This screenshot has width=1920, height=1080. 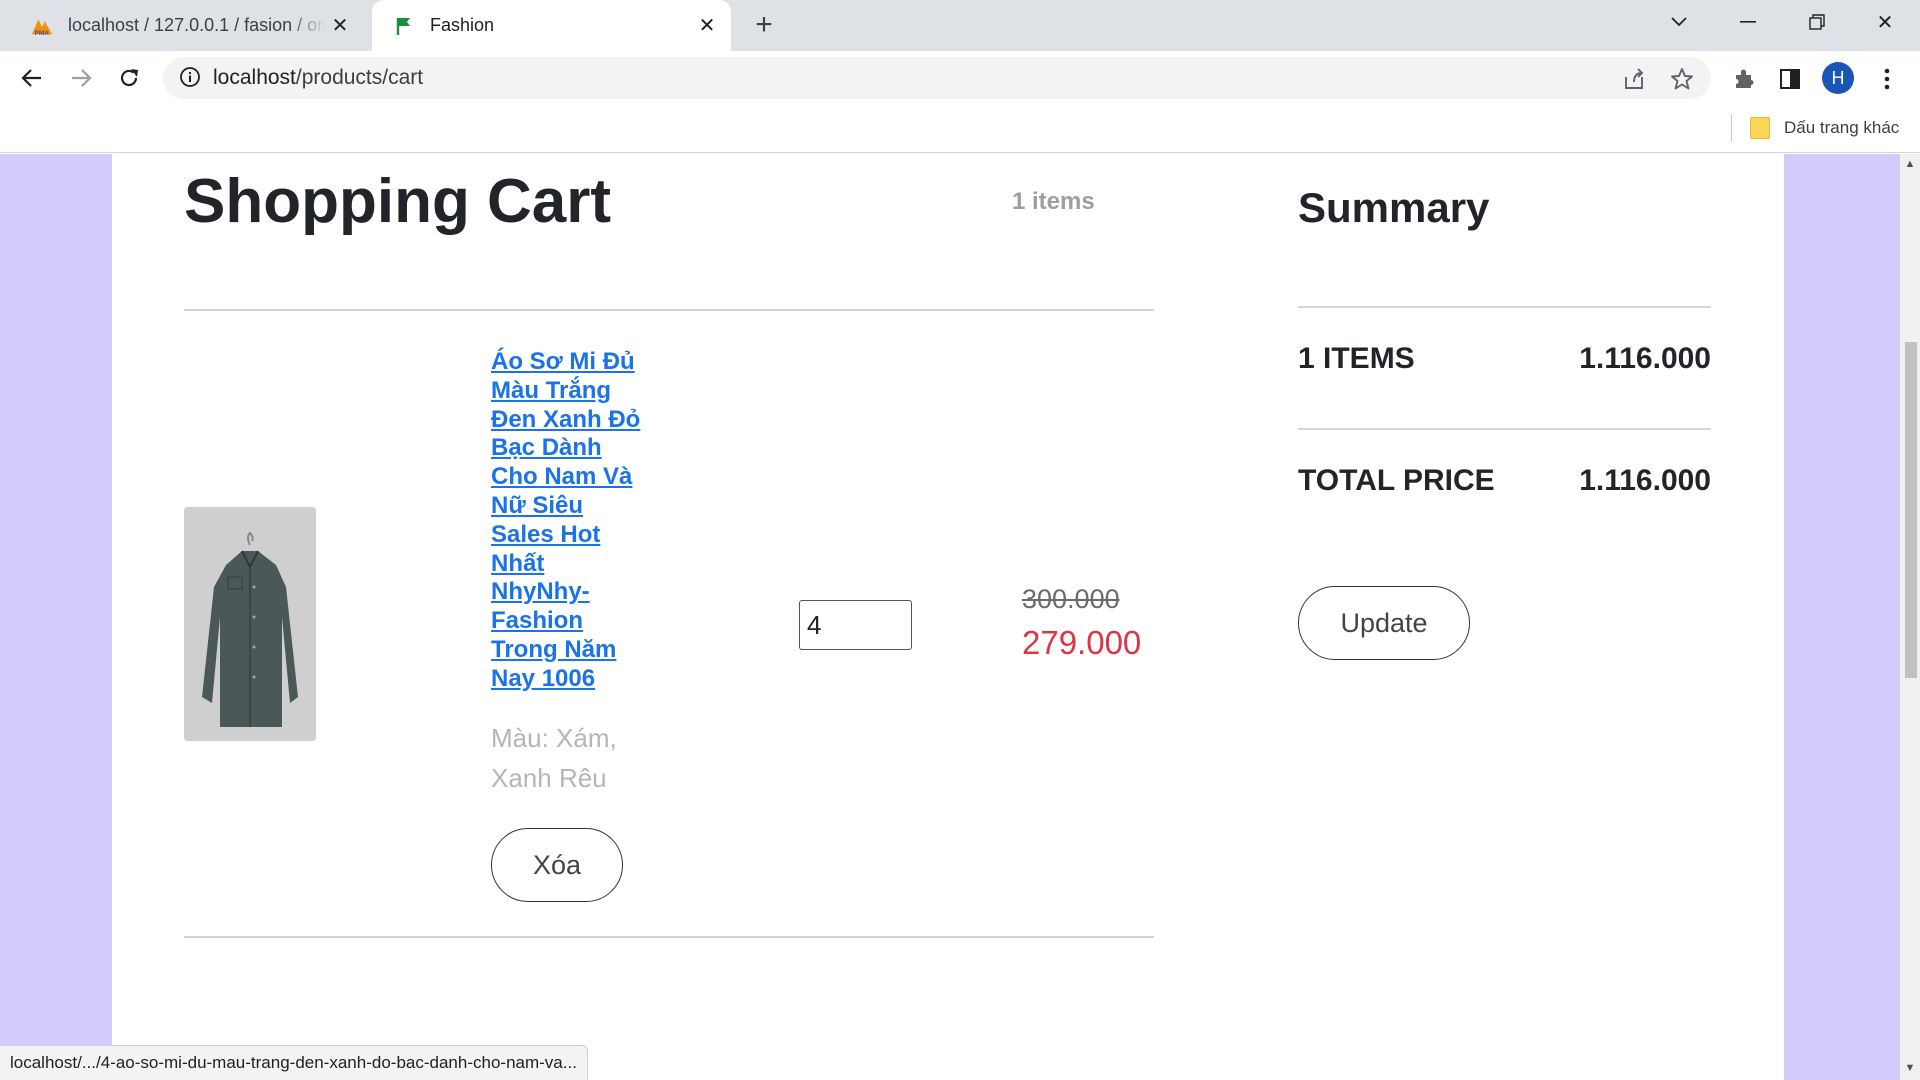 What do you see at coordinates (669, 937) in the screenshot?
I see `cart-divider-bottom` at bounding box center [669, 937].